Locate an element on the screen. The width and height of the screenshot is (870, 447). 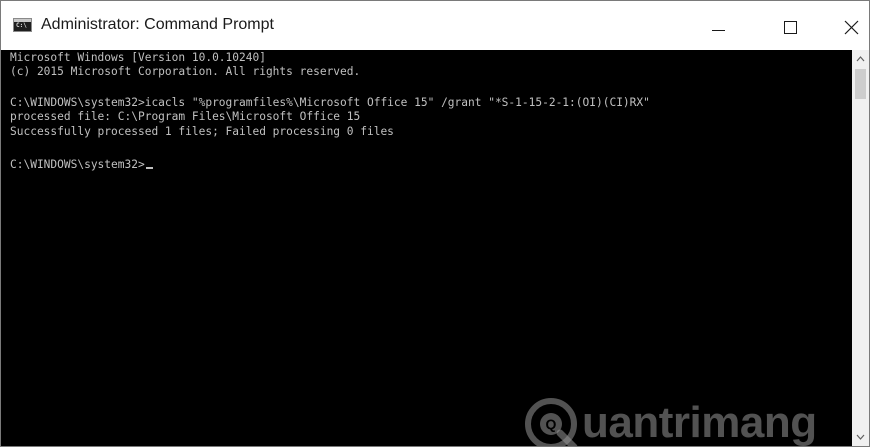
watermark: Q uantrimang is located at coordinates (679, 420).